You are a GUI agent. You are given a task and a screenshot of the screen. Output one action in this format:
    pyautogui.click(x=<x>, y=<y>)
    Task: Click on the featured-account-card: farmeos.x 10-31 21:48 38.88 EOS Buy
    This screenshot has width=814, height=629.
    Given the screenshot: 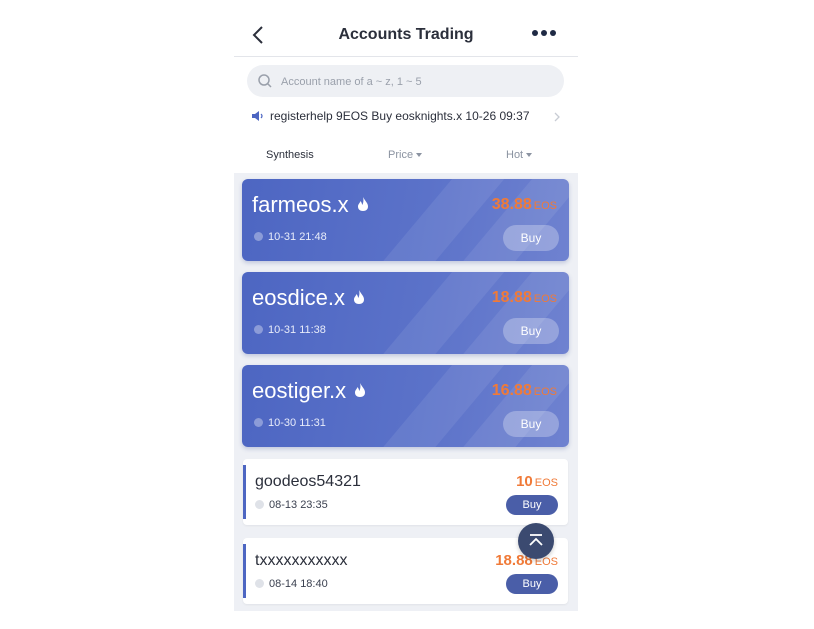 What is the action you would take?
    pyautogui.click(x=405, y=220)
    